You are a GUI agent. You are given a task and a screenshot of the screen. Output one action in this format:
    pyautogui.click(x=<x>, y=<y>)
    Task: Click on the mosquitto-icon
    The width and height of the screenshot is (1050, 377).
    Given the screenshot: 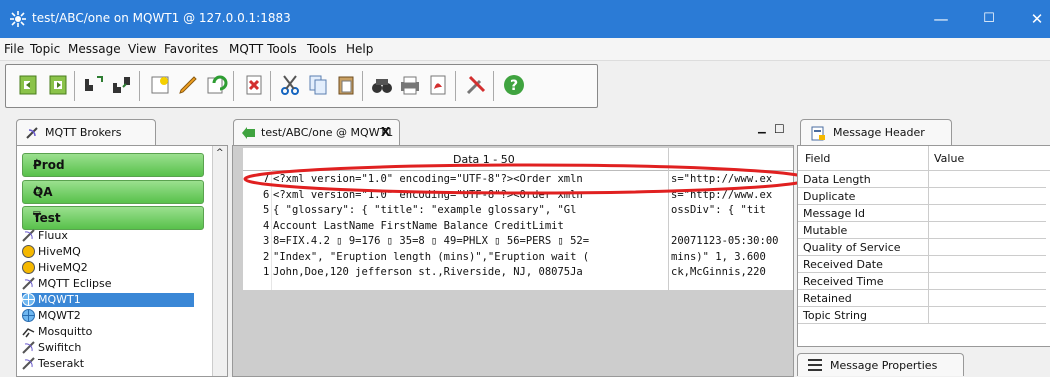 What is the action you would take?
    pyautogui.click(x=28, y=333)
    